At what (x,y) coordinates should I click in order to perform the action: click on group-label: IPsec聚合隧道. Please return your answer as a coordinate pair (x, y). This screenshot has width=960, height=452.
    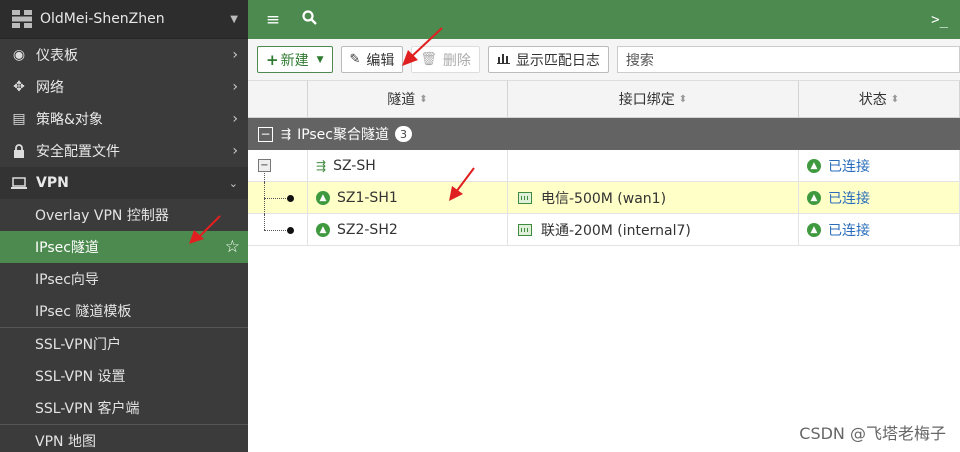
    Looking at the image, I should click on (343, 135).